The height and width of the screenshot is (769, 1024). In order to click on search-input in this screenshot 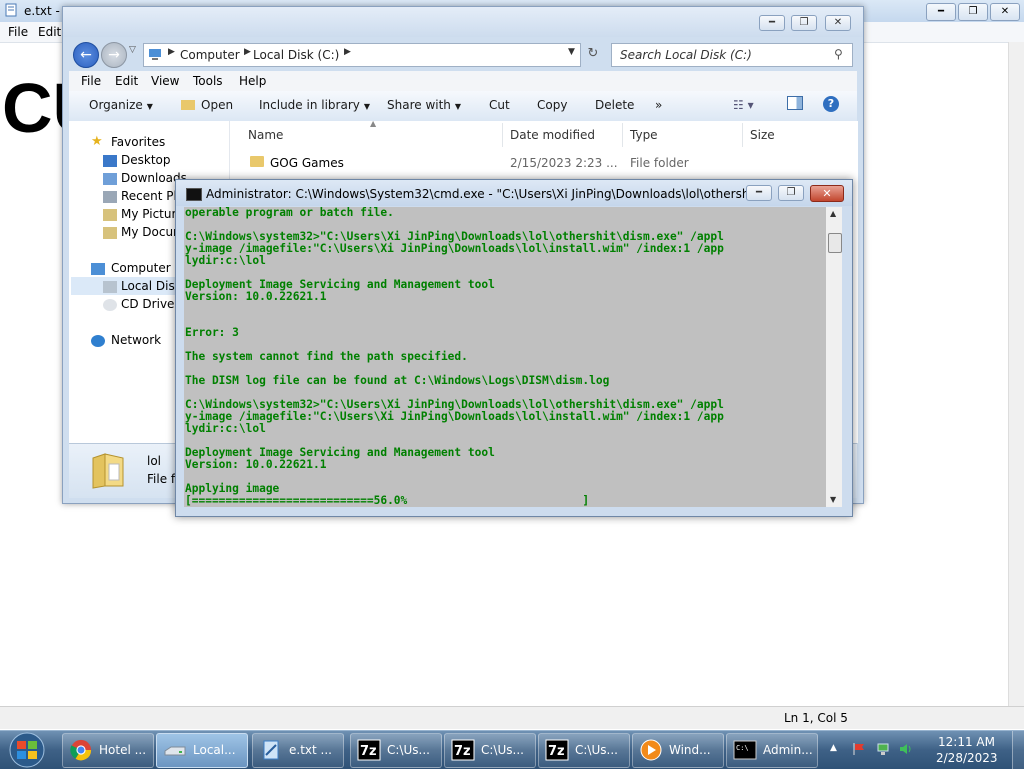, I will do `click(720, 55)`.